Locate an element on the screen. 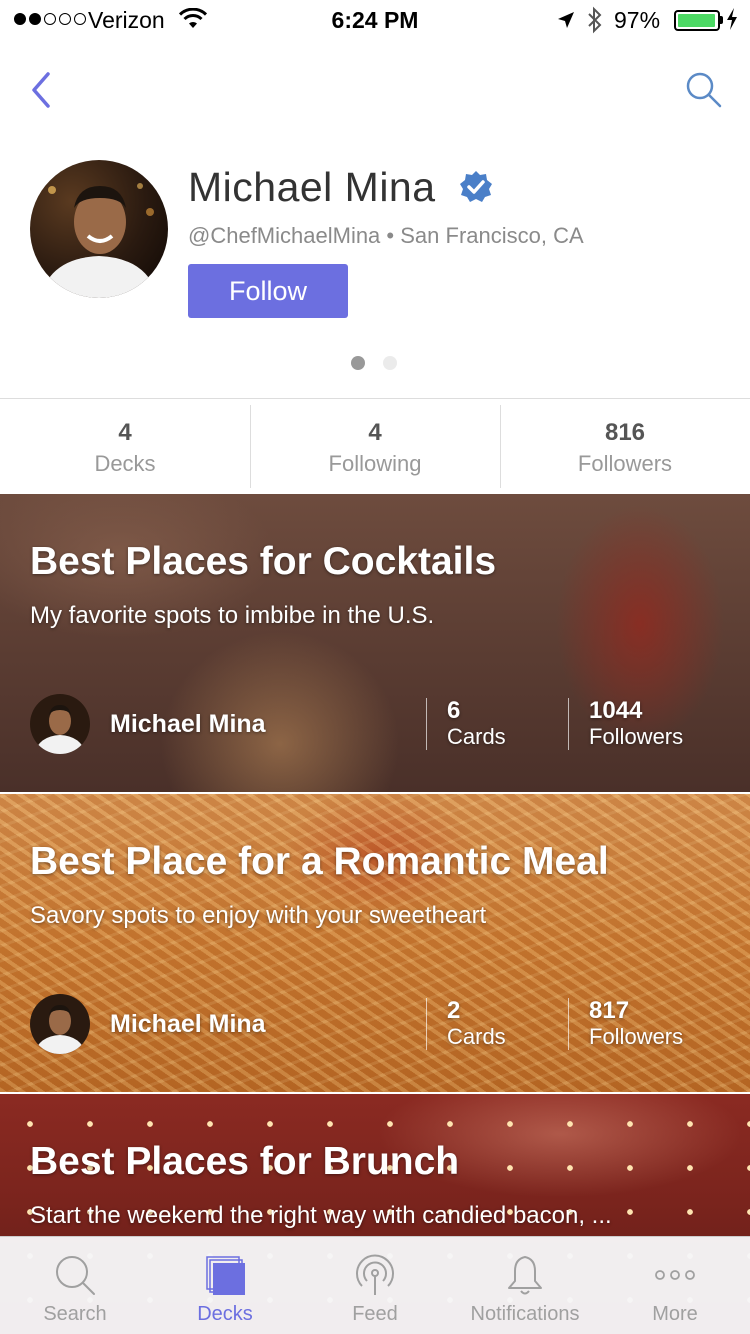 The image size is (750, 1334). tab-label: More is located at coordinates (675, 1314).